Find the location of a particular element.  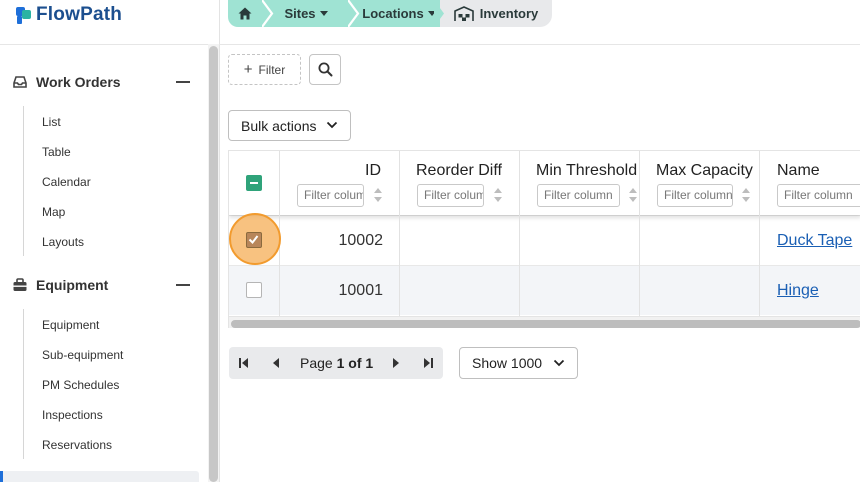

column-header-name: Name is located at coordinates (798, 171).